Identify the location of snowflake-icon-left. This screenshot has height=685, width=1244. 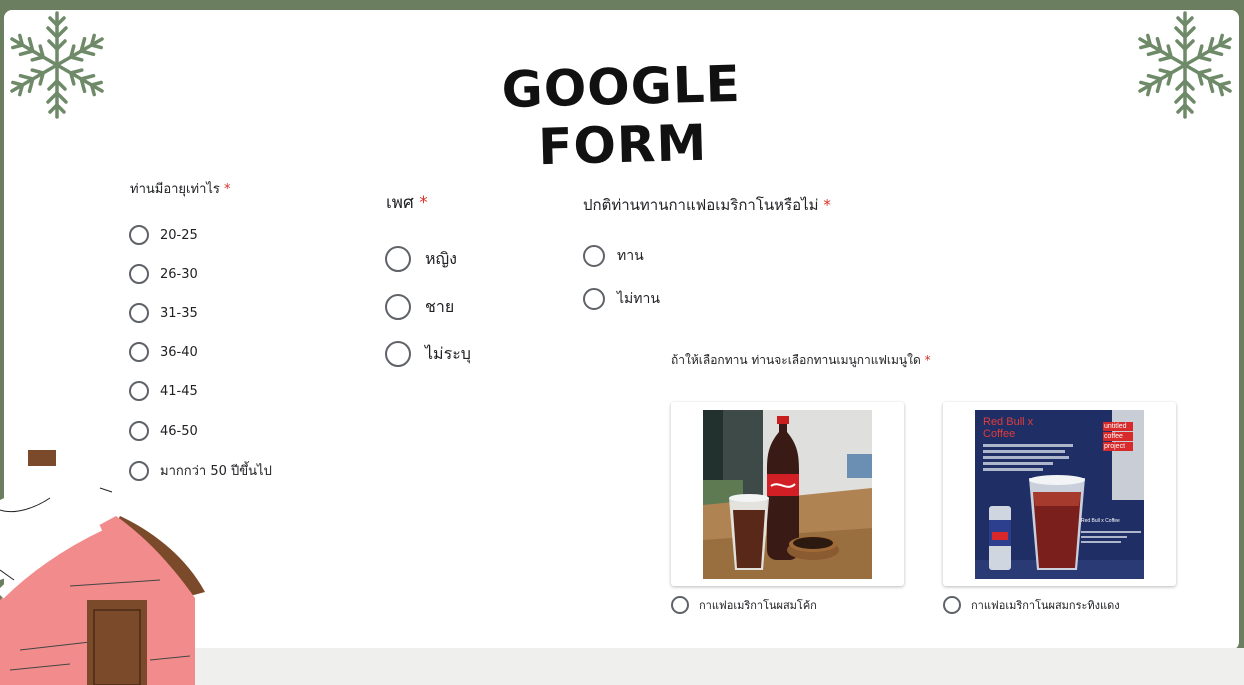
(57, 65).